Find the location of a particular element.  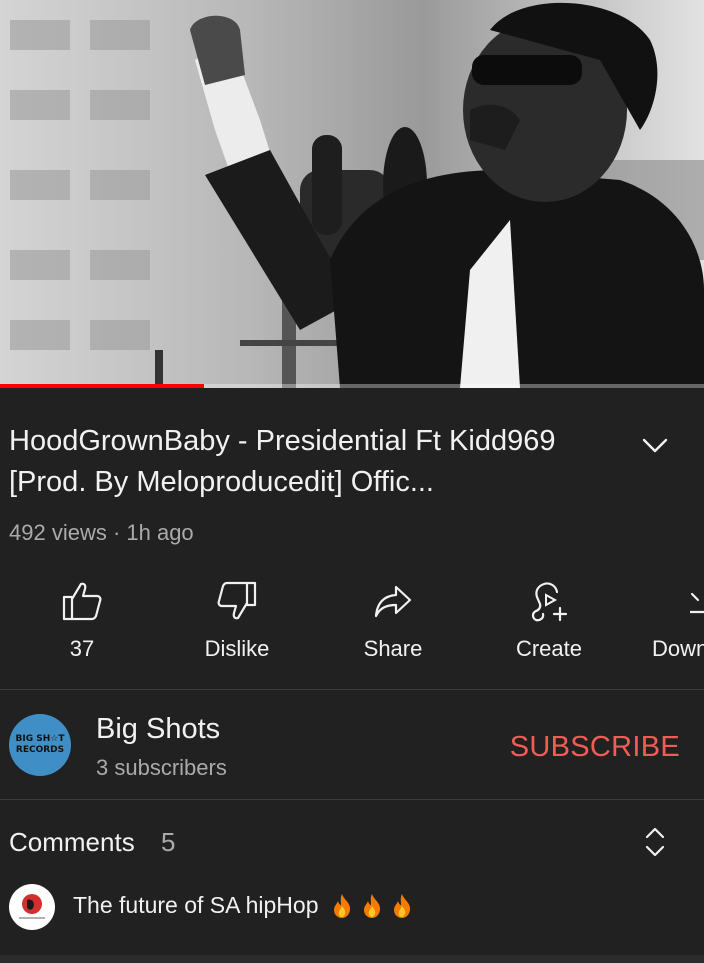

share-label: Share is located at coordinates (393, 648).